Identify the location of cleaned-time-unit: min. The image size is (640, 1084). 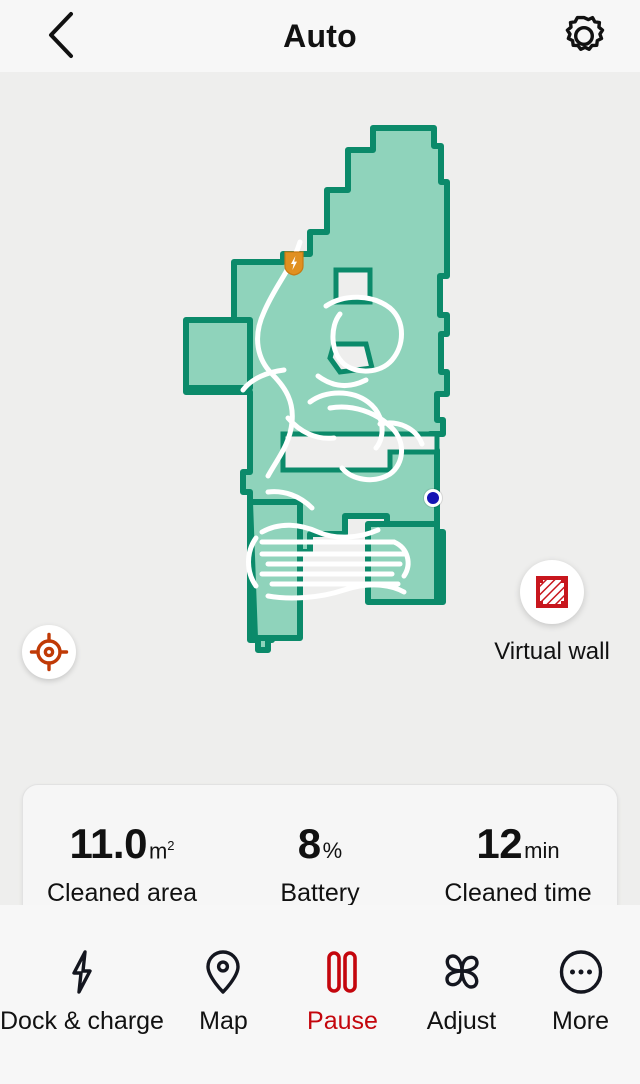
(542, 850).